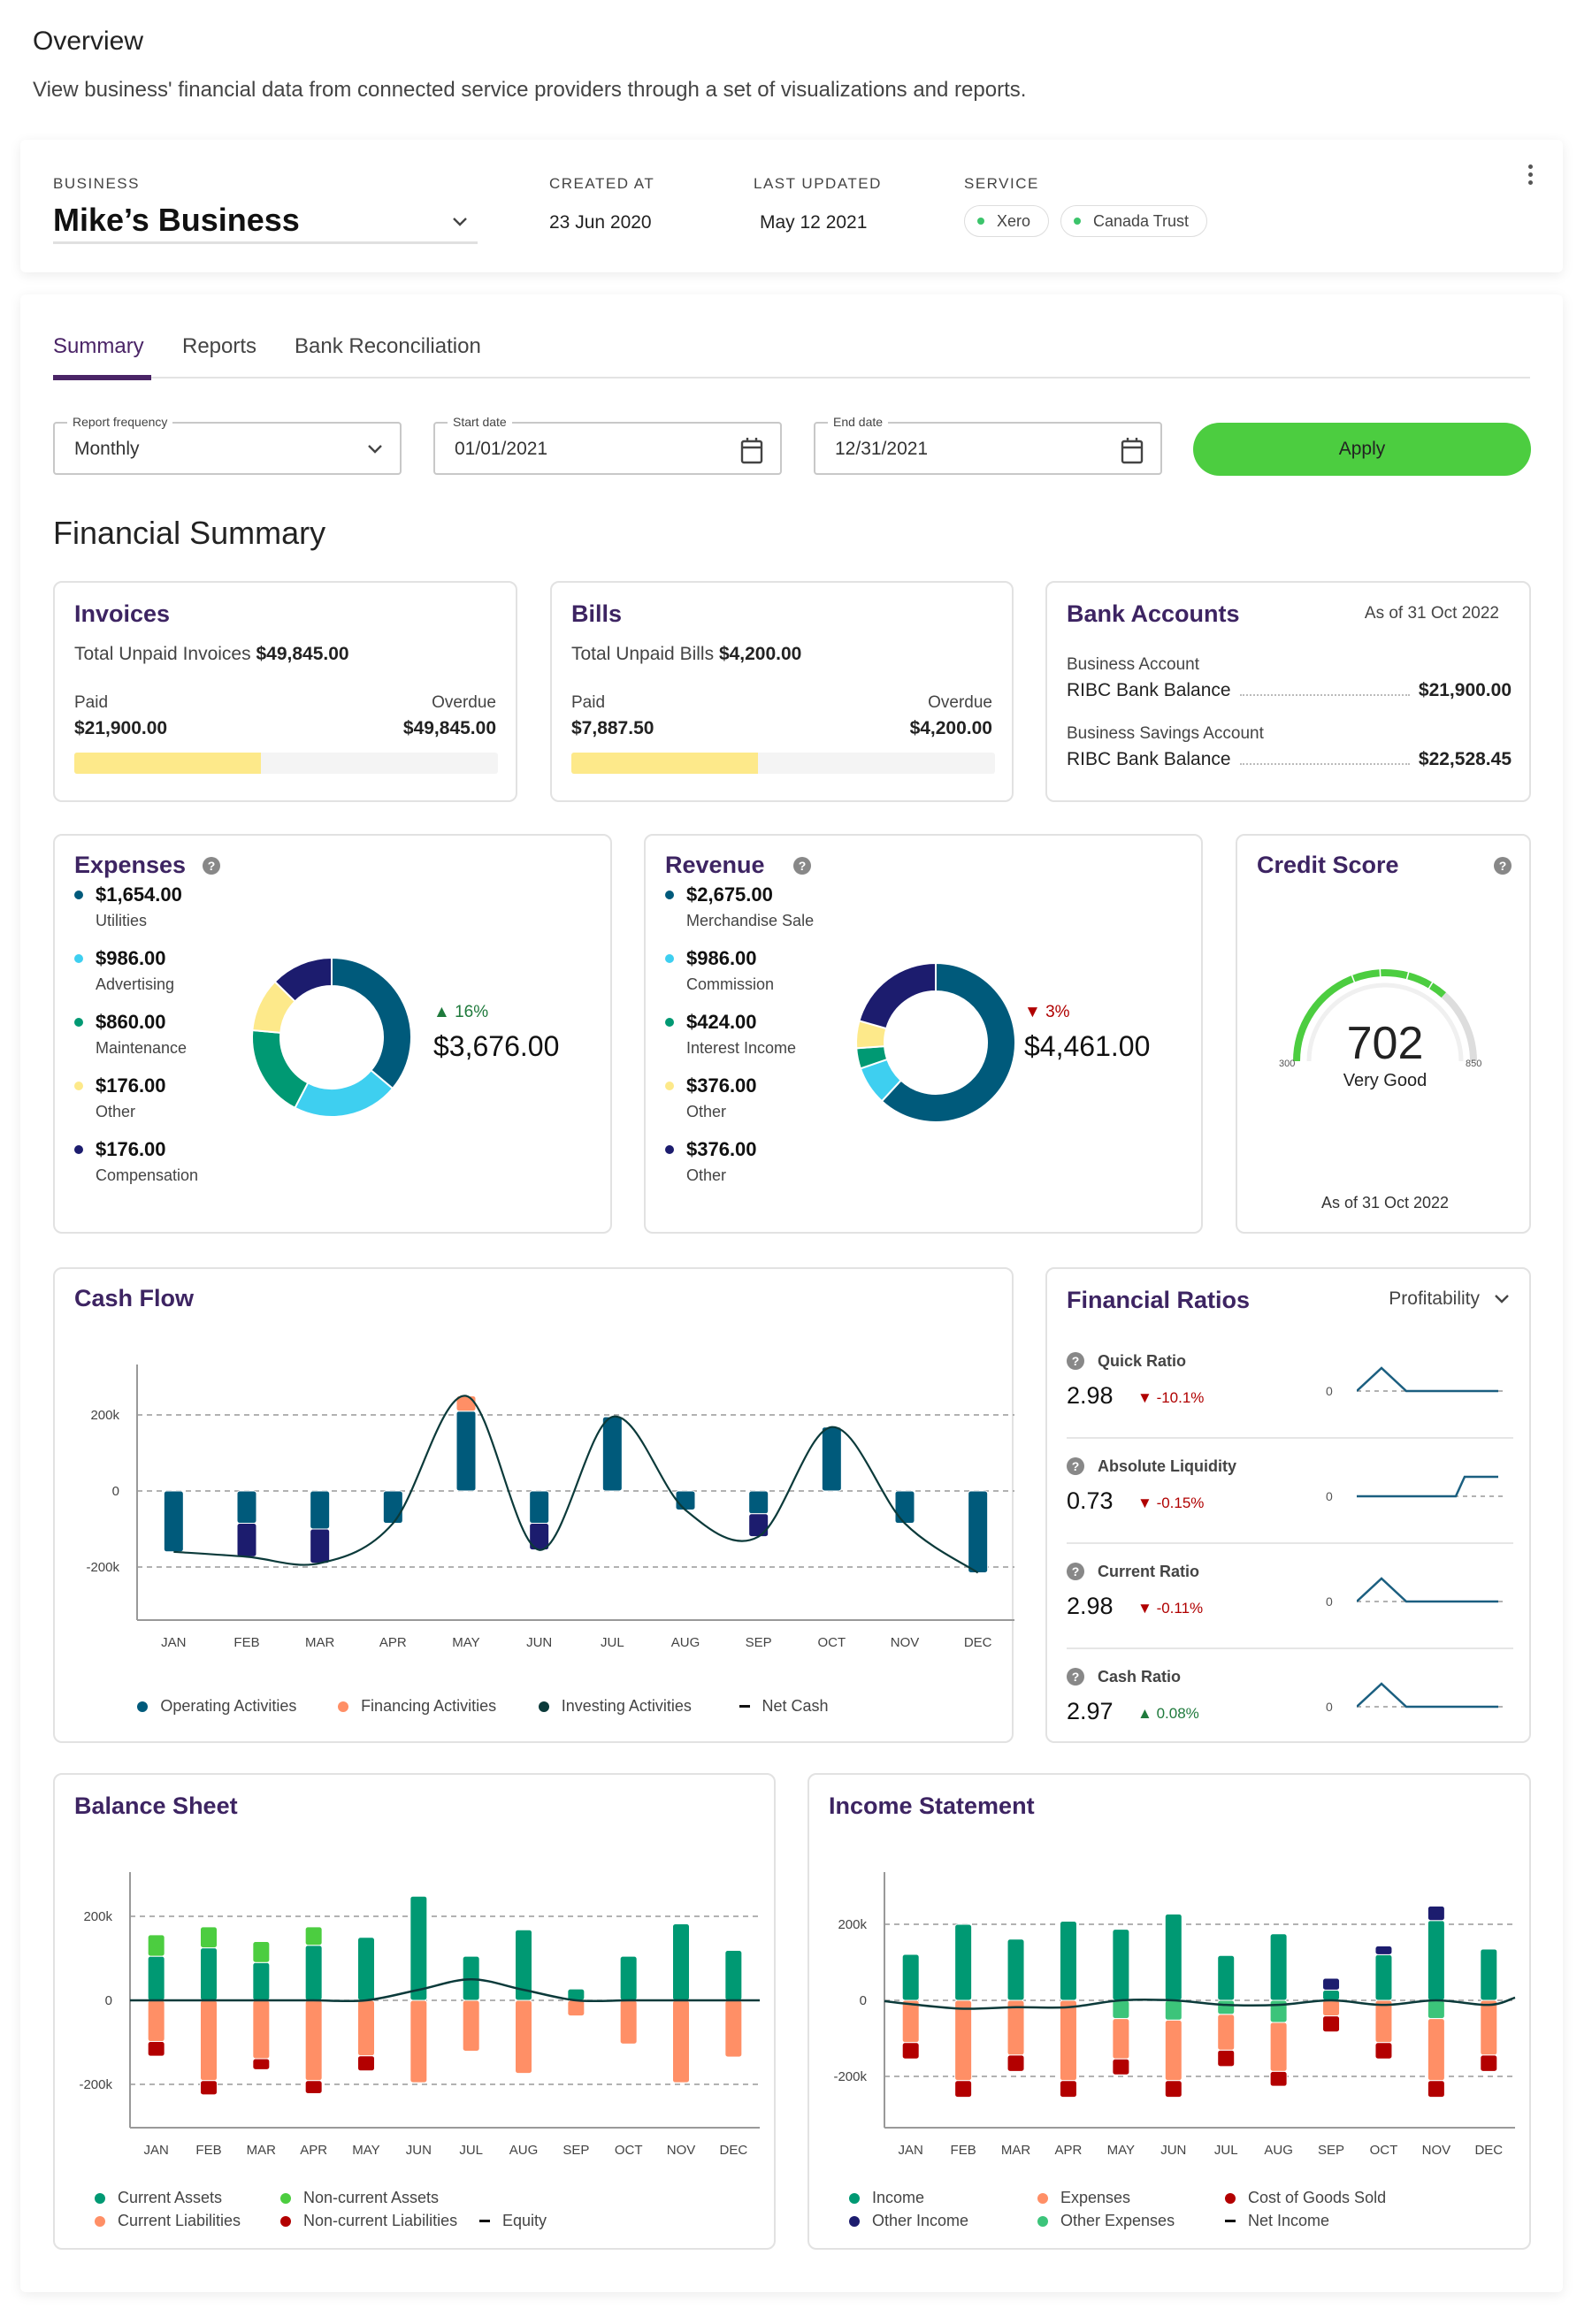 This screenshot has width=1592, height=2324. I want to click on legend-item: Other Income, so click(908, 2221).